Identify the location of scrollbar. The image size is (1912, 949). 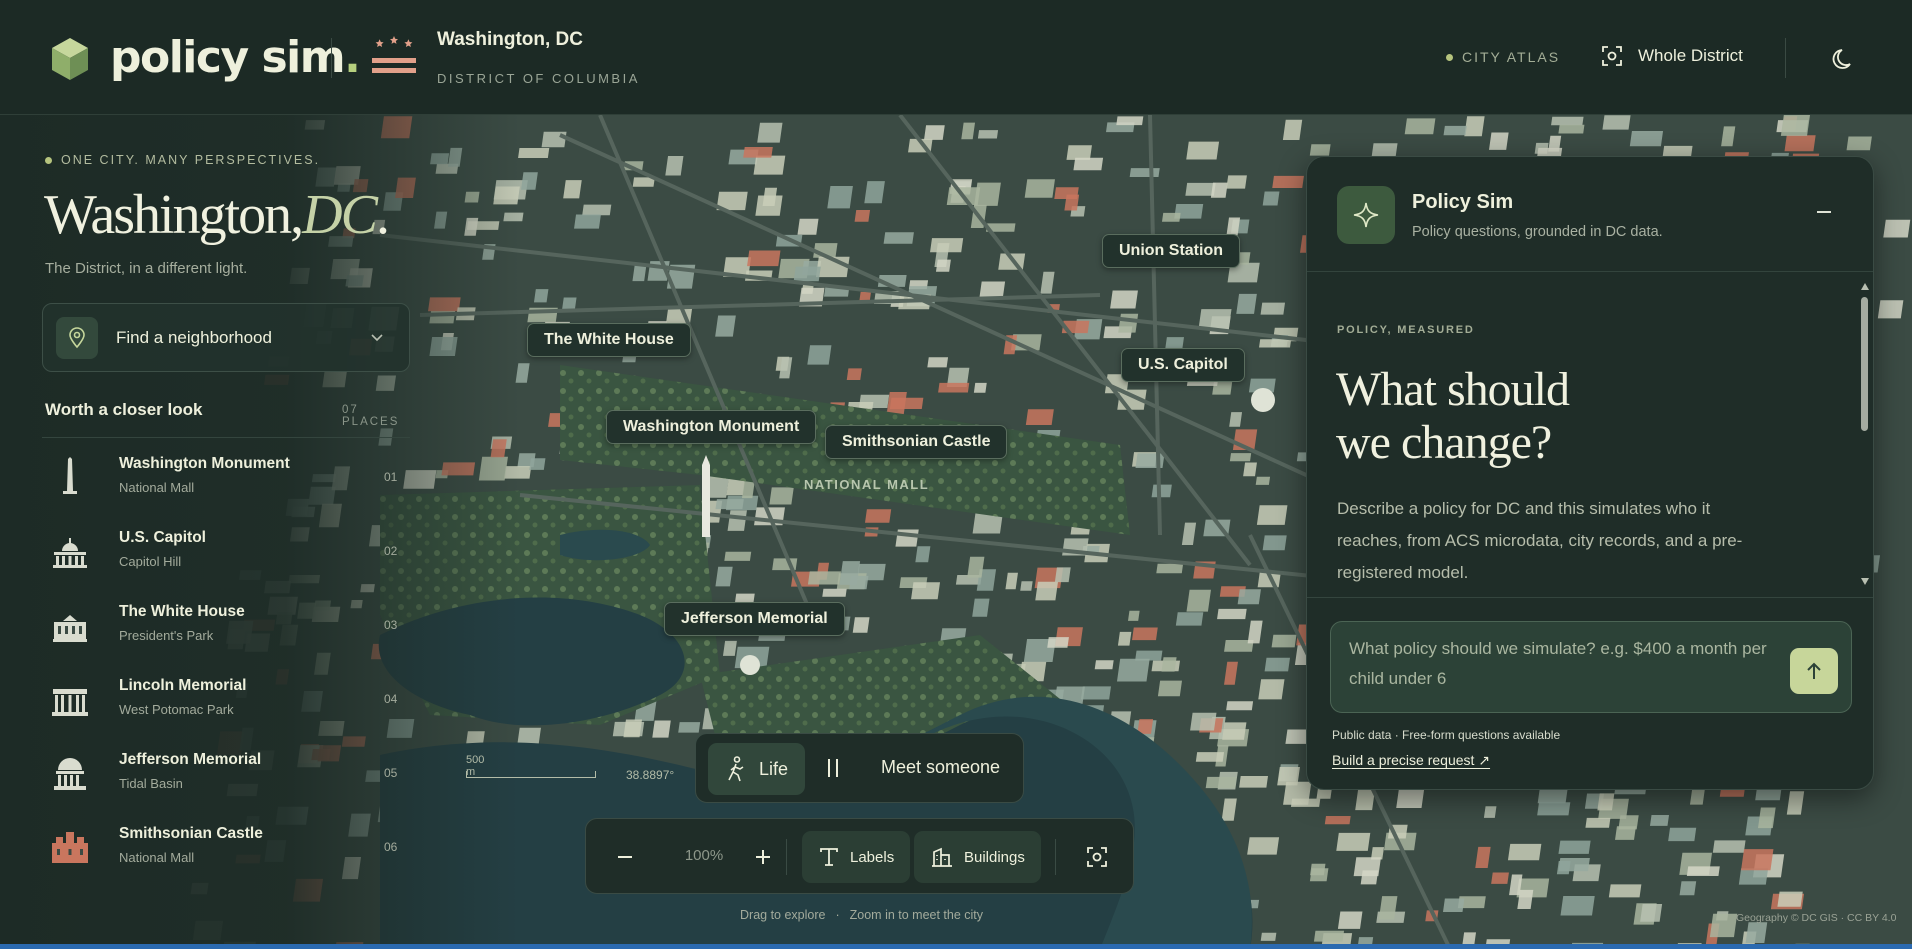
(1865, 434).